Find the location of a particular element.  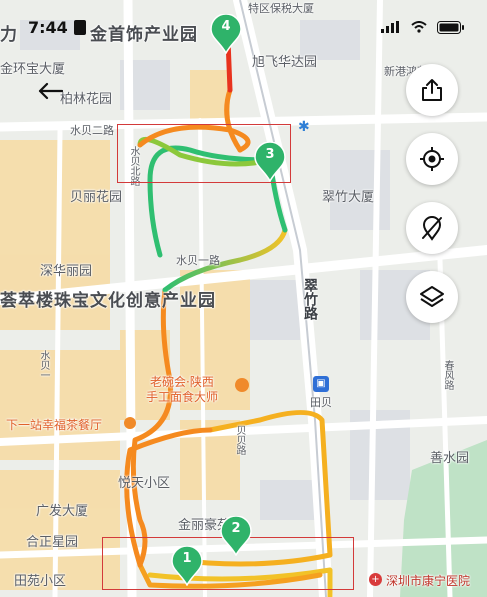

map-label-shuibei-one: 水贝一 is located at coordinates (43, 365).